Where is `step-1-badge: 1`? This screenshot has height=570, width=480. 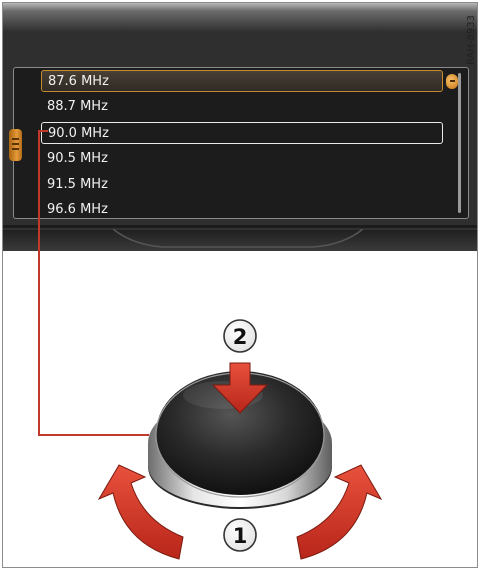
step-1-badge: 1 is located at coordinates (240, 535).